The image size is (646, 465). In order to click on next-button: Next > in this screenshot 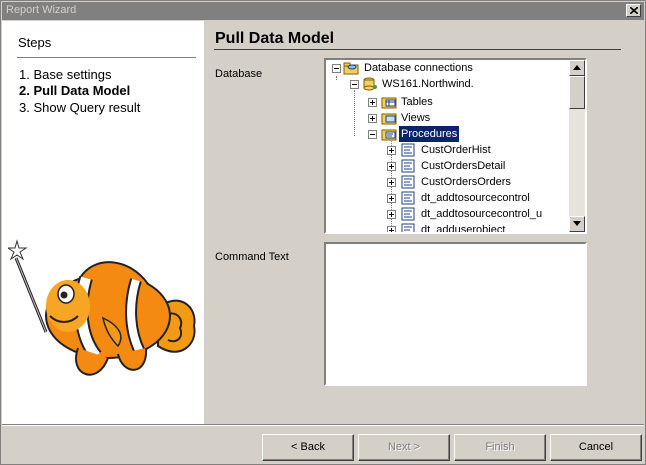, I will do `click(404, 447)`.